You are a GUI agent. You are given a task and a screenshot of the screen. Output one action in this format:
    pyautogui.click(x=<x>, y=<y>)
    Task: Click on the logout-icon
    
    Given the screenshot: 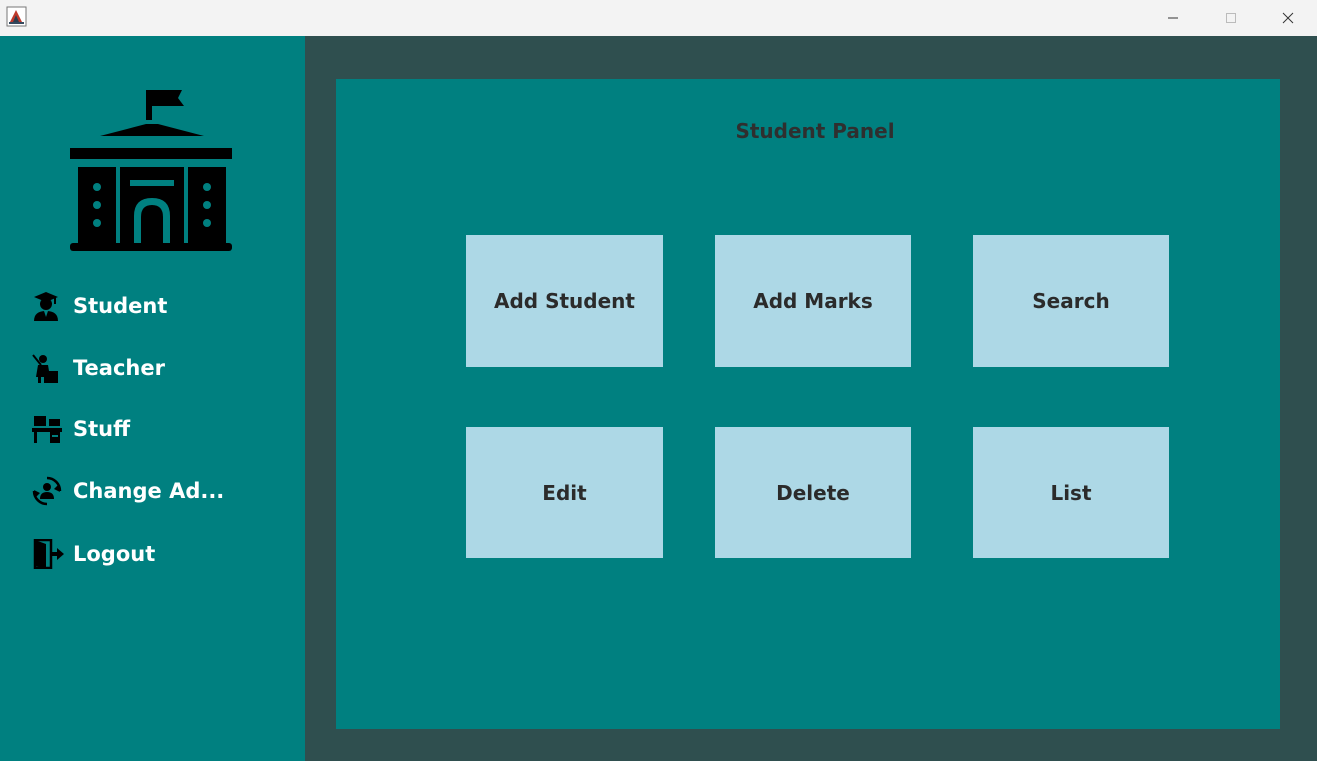 What is the action you would take?
    pyautogui.click(x=49, y=554)
    